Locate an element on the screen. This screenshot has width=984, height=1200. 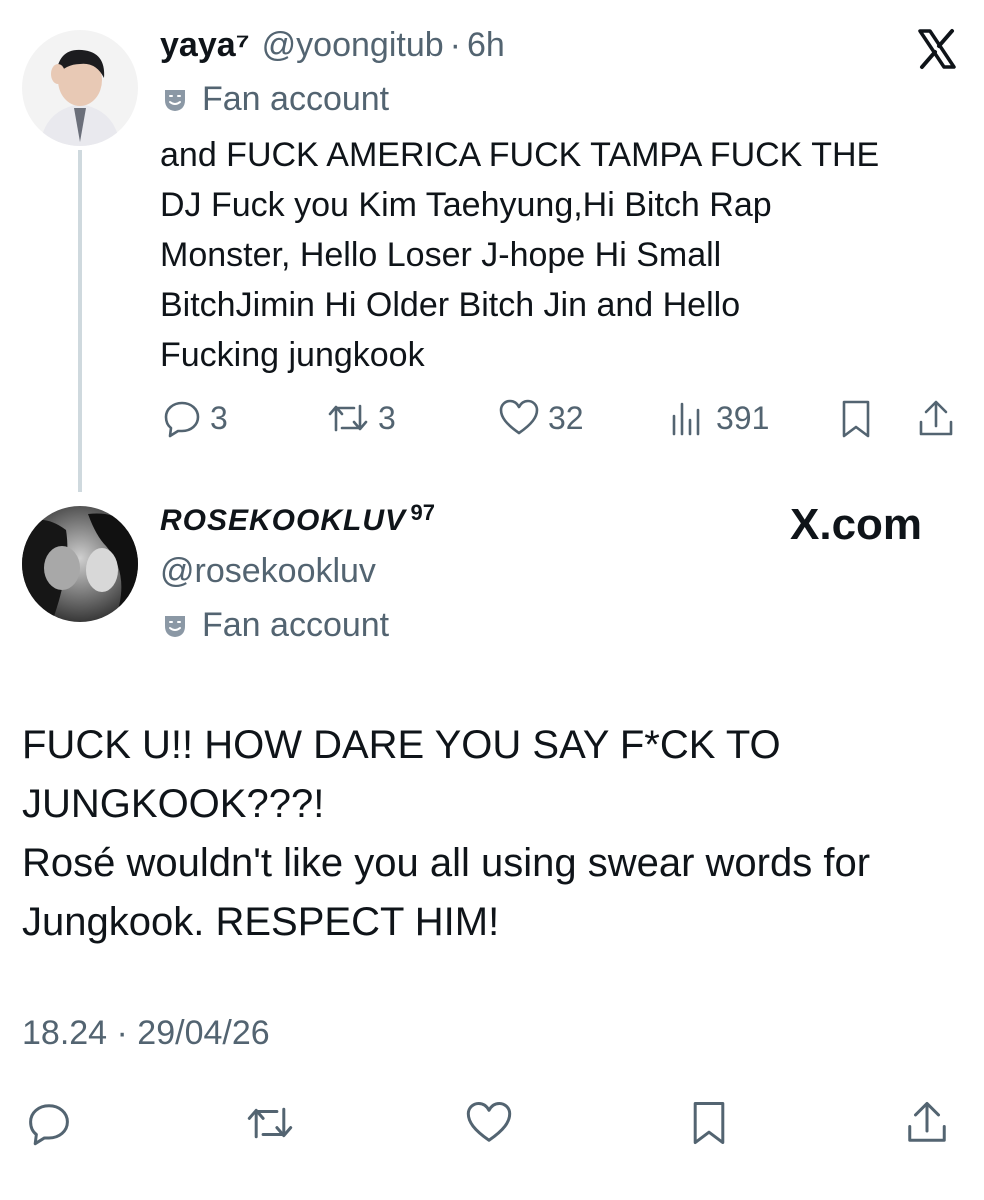
tweet-1-header: yaya⁷ @yoongitub · 6h is located at coordinates (332, 45).